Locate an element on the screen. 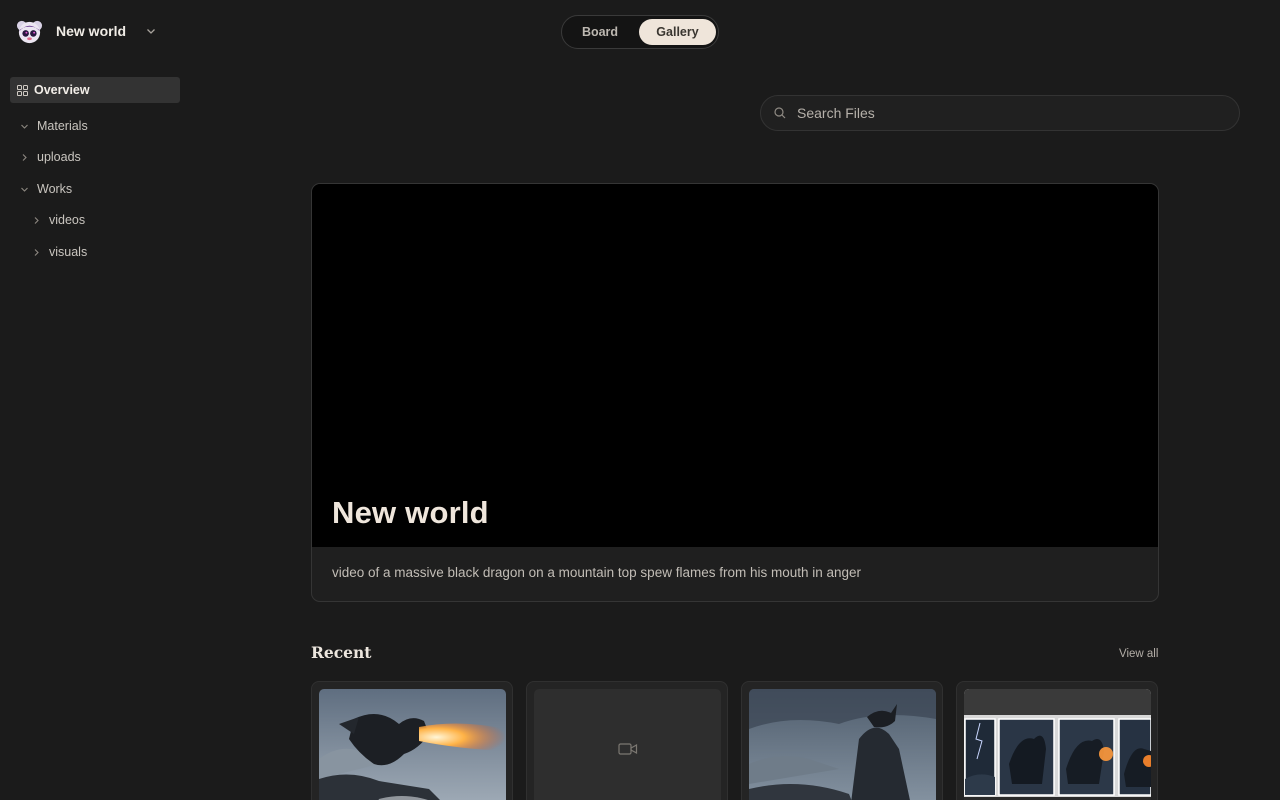 The height and width of the screenshot is (800, 1280). tree-item-visuals: visuals is located at coordinates (59, 252).